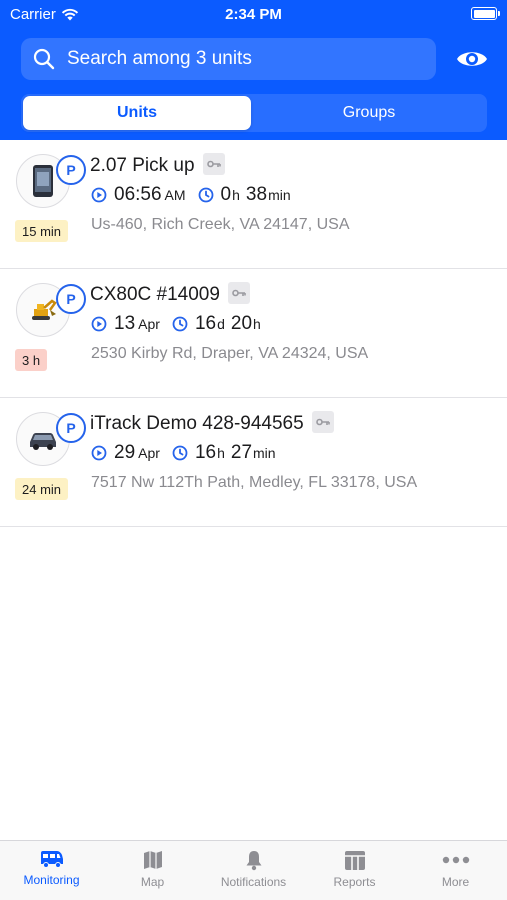  I want to click on tab-monitoring-label: Monitoring, so click(51, 880).